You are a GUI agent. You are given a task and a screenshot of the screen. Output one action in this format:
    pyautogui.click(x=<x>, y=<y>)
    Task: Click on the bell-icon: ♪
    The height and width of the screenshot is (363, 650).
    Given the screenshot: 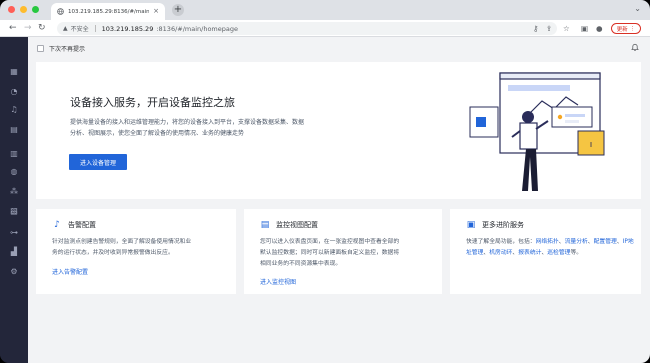 What is the action you would take?
    pyautogui.click(x=57, y=225)
    